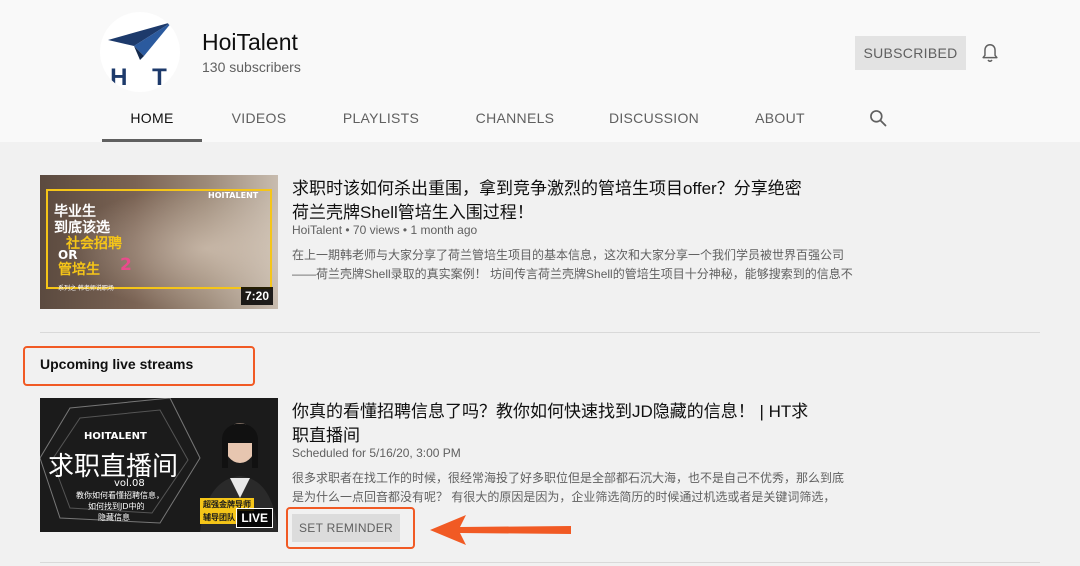 The image size is (1080, 566). What do you see at coordinates (259, 120) in the screenshot?
I see `tab-videos: VIDEOS` at bounding box center [259, 120].